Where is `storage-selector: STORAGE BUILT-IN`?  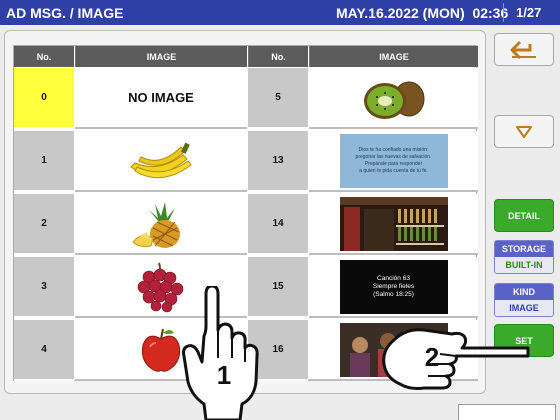
storage-selector: STORAGE BUILT-IN is located at coordinates (524, 257).